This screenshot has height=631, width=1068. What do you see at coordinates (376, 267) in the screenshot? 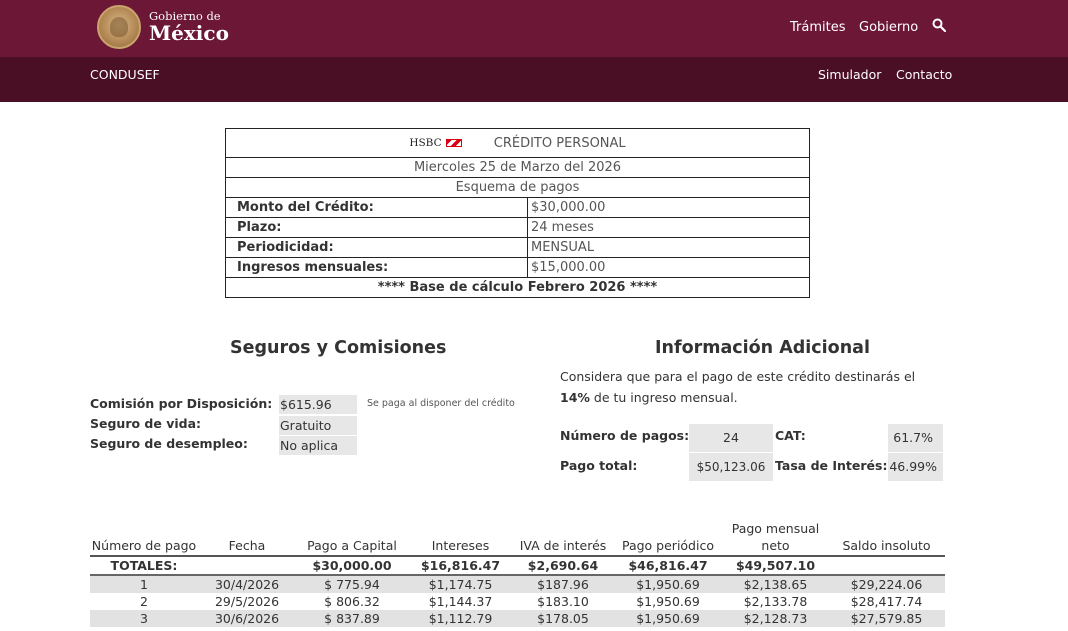
I see `summary-label: Ingresos mensuales:` at bounding box center [376, 267].